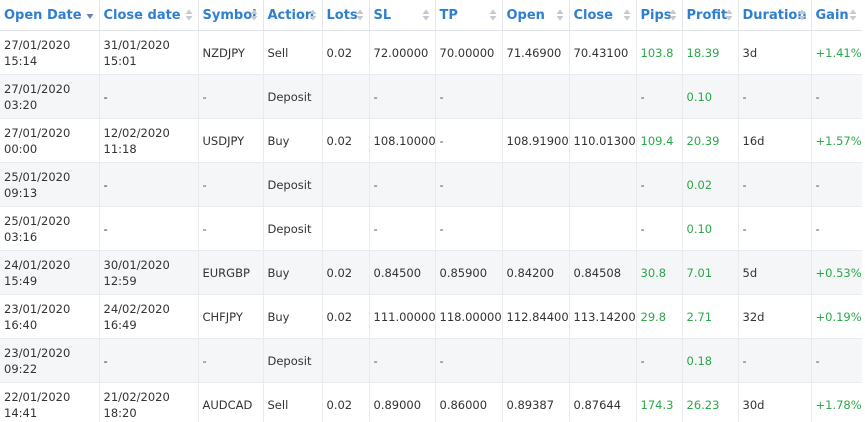 This screenshot has width=865, height=422. Describe the element at coordinates (536, 272) in the screenshot. I see `cell-open: 0.84200` at that location.